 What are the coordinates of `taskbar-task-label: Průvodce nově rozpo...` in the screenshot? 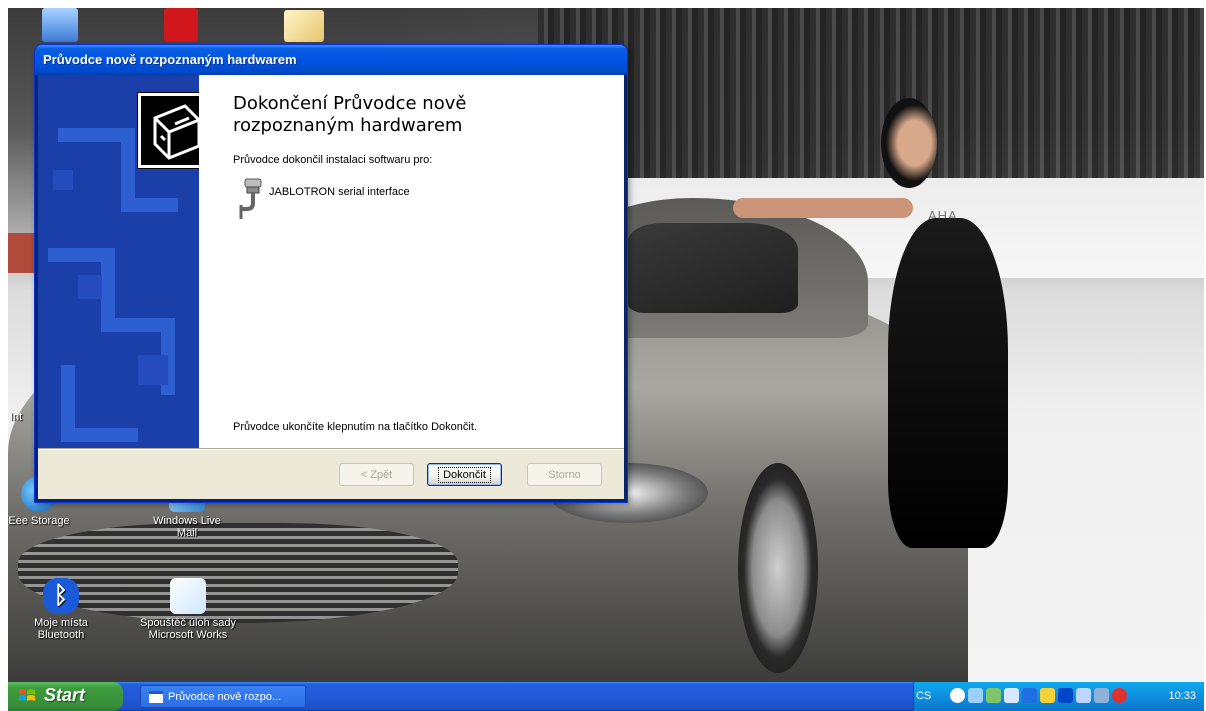 It's located at (225, 697).